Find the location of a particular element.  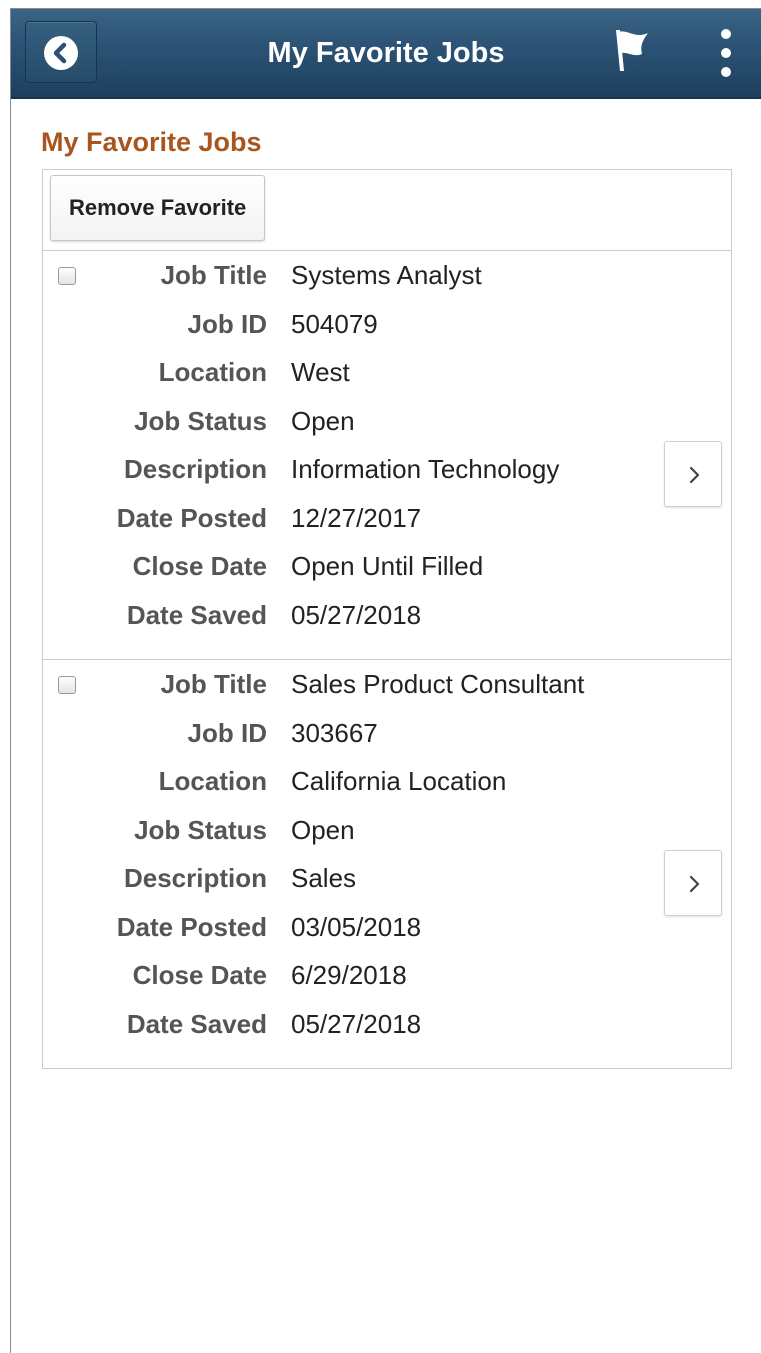

field-job-title: Job Title Systems Analyst is located at coordinates (363, 275).